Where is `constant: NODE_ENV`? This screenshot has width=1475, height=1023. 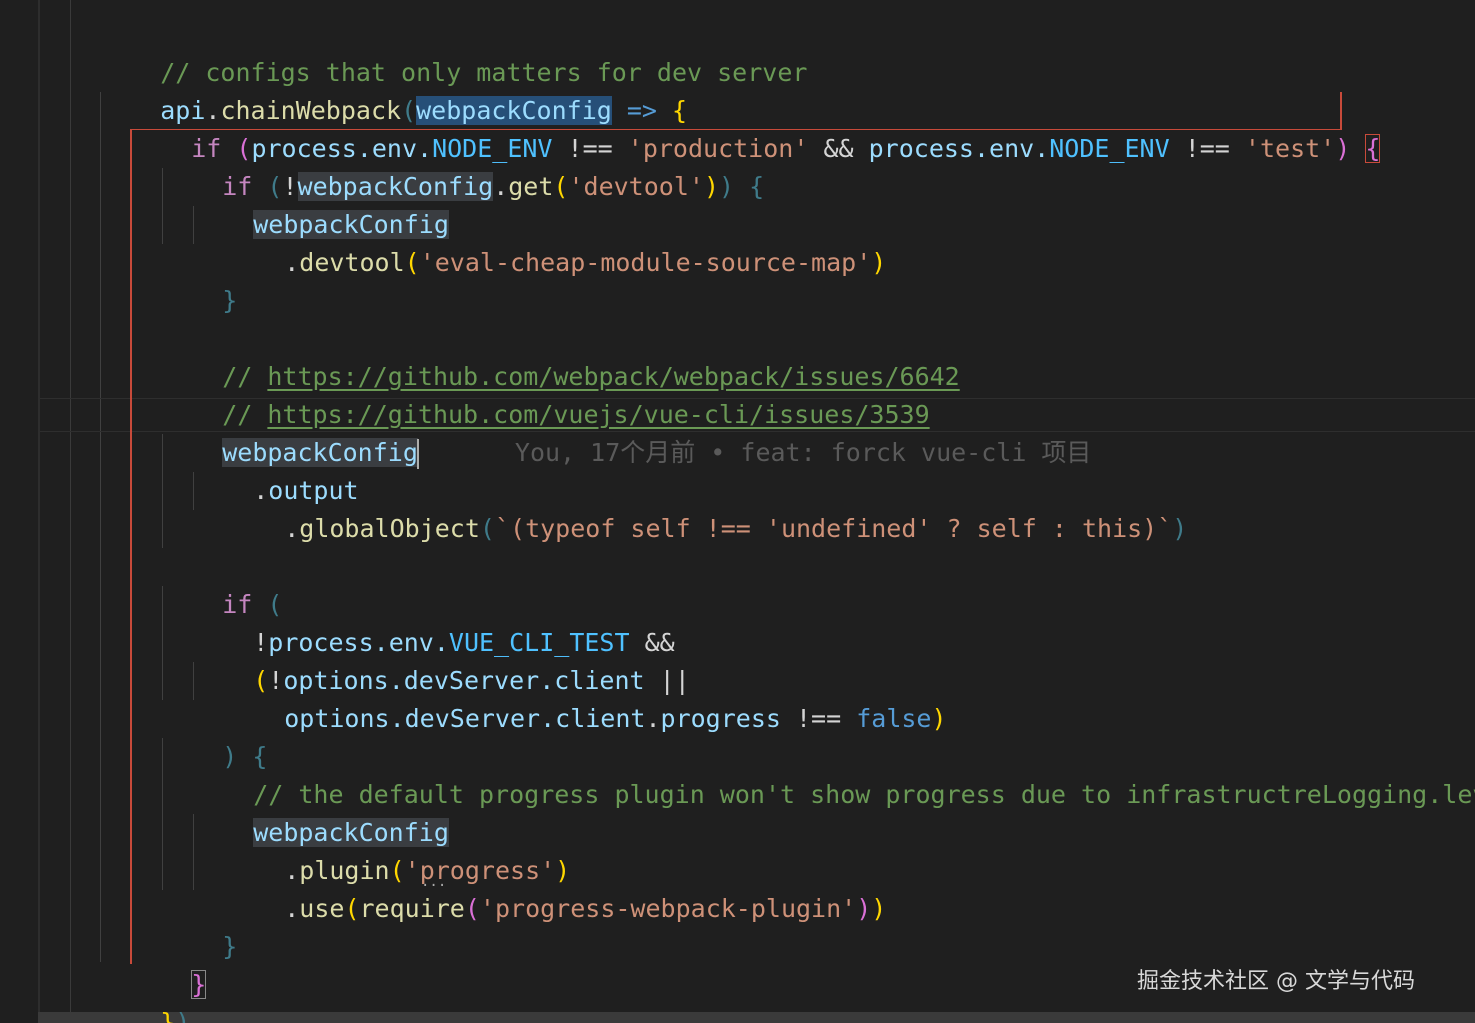
constant: NODE_ENV is located at coordinates (1109, 148).